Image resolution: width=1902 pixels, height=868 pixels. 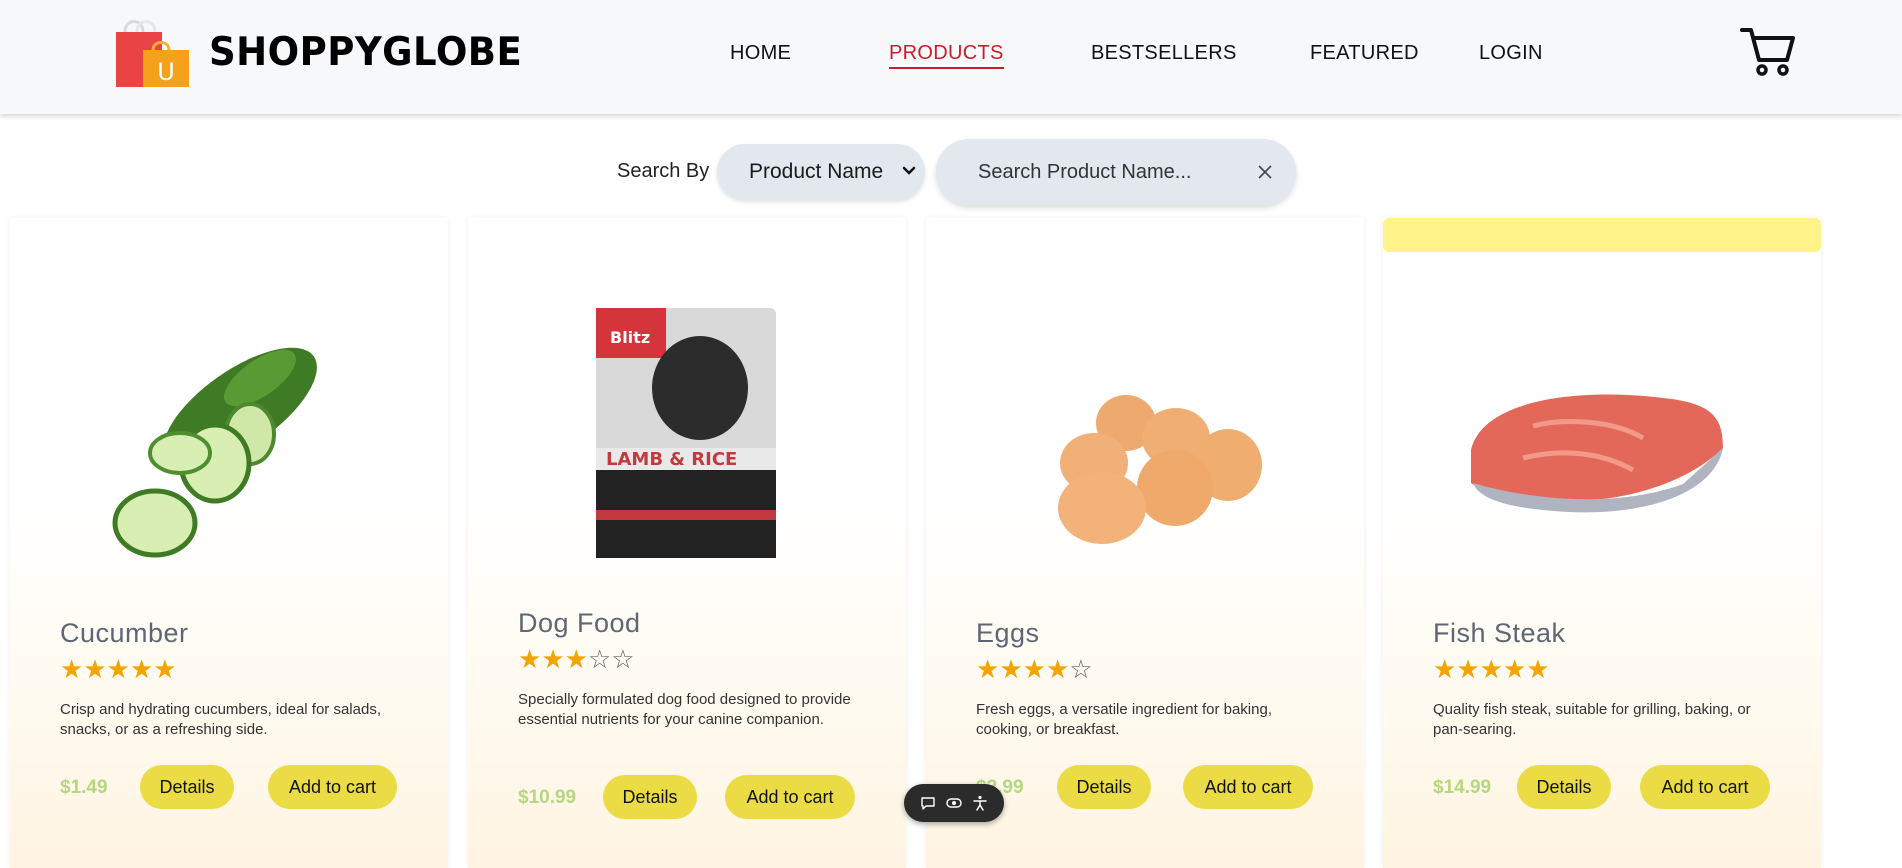 I want to click on rating-stars: ★★★☆☆, so click(x=576, y=659).